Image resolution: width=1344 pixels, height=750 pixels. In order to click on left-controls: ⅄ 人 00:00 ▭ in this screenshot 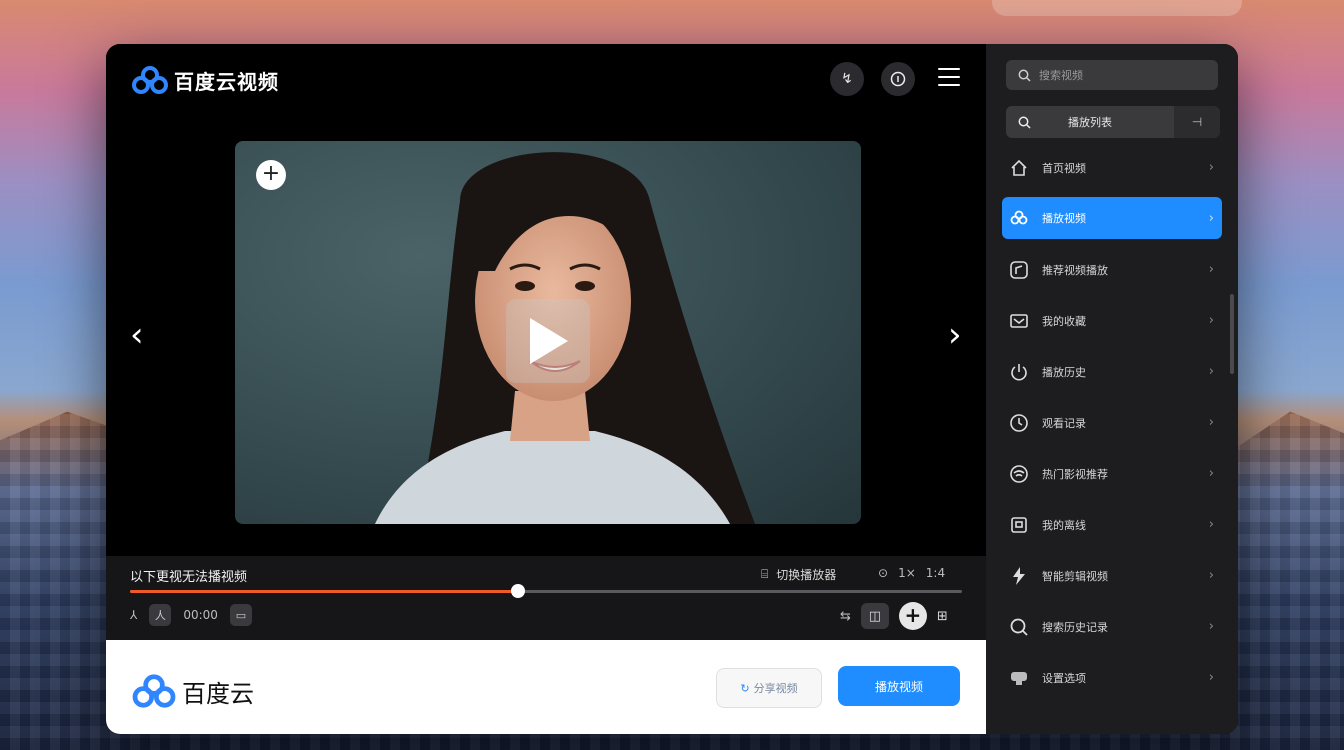, I will do `click(191, 615)`.